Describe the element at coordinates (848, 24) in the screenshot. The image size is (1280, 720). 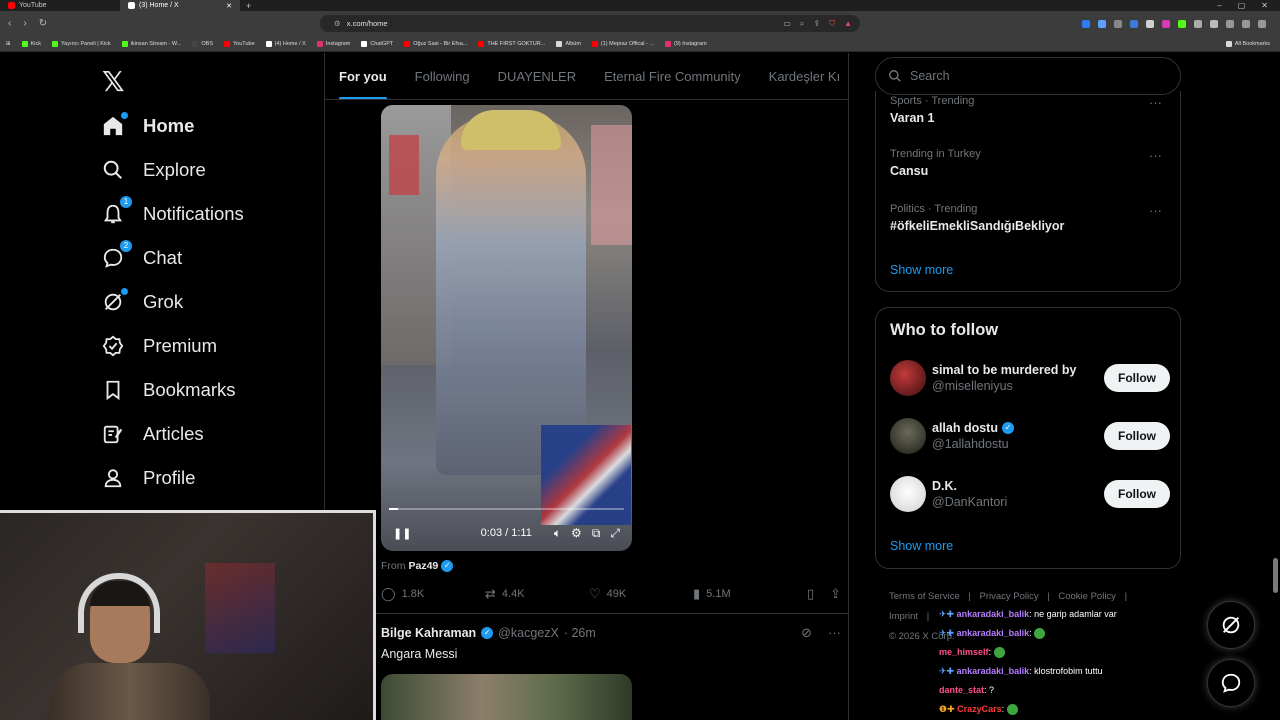
I see `brave-rewards-icon: ▲` at that location.